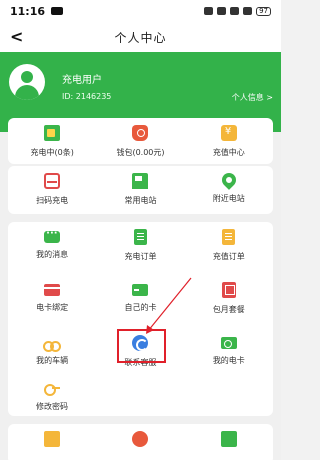  I want to click on scan-icon, so click(52, 181).